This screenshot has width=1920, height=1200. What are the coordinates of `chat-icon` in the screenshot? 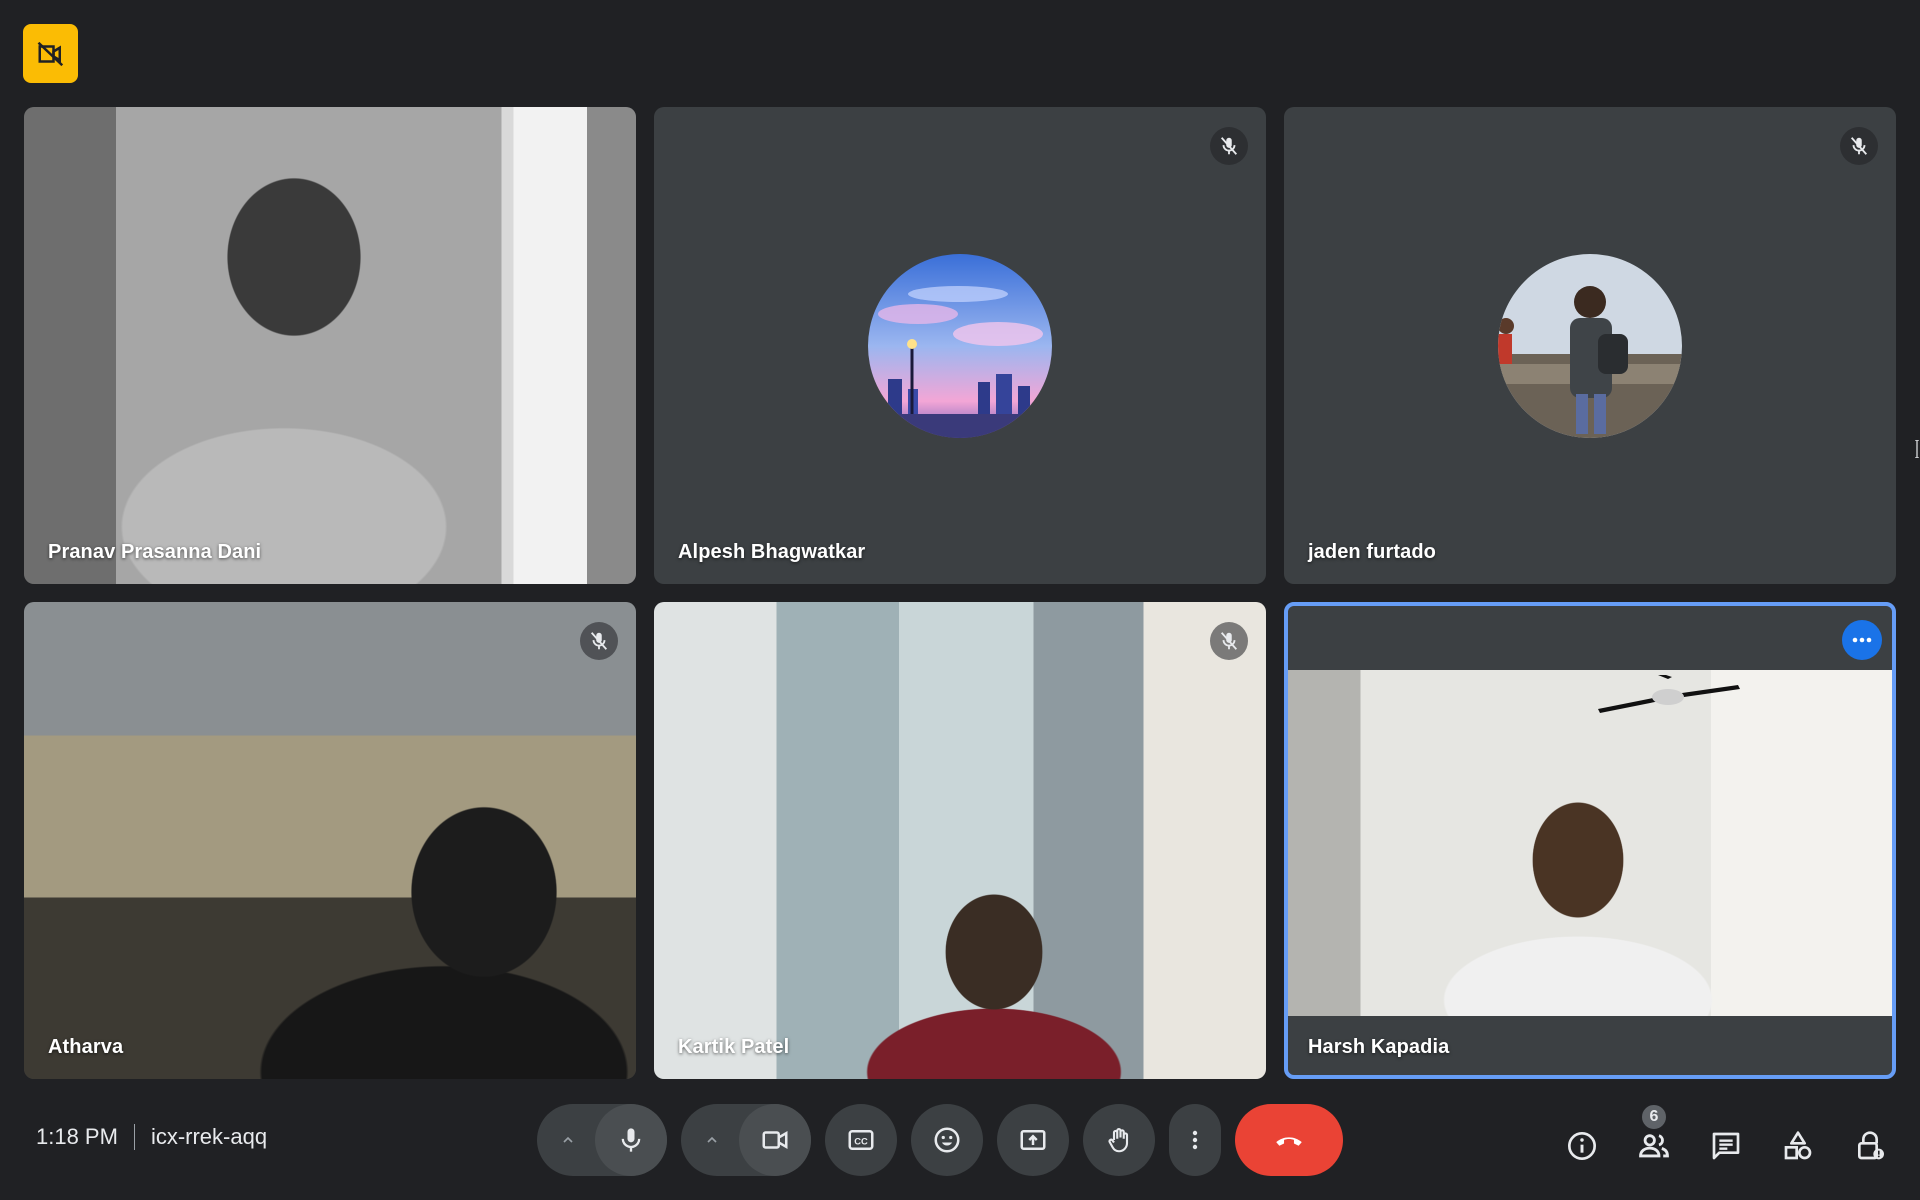 It's located at (1726, 1146).